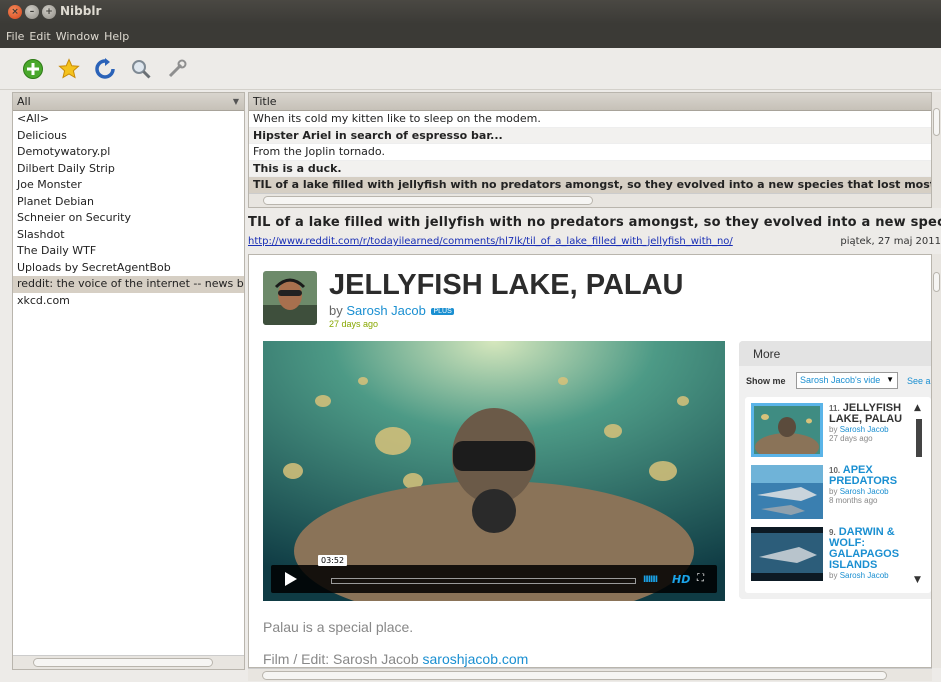 This screenshot has height=682, width=941. What do you see at coordinates (936, 461) in the screenshot?
I see `webview-vertical-scrollbar` at bounding box center [936, 461].